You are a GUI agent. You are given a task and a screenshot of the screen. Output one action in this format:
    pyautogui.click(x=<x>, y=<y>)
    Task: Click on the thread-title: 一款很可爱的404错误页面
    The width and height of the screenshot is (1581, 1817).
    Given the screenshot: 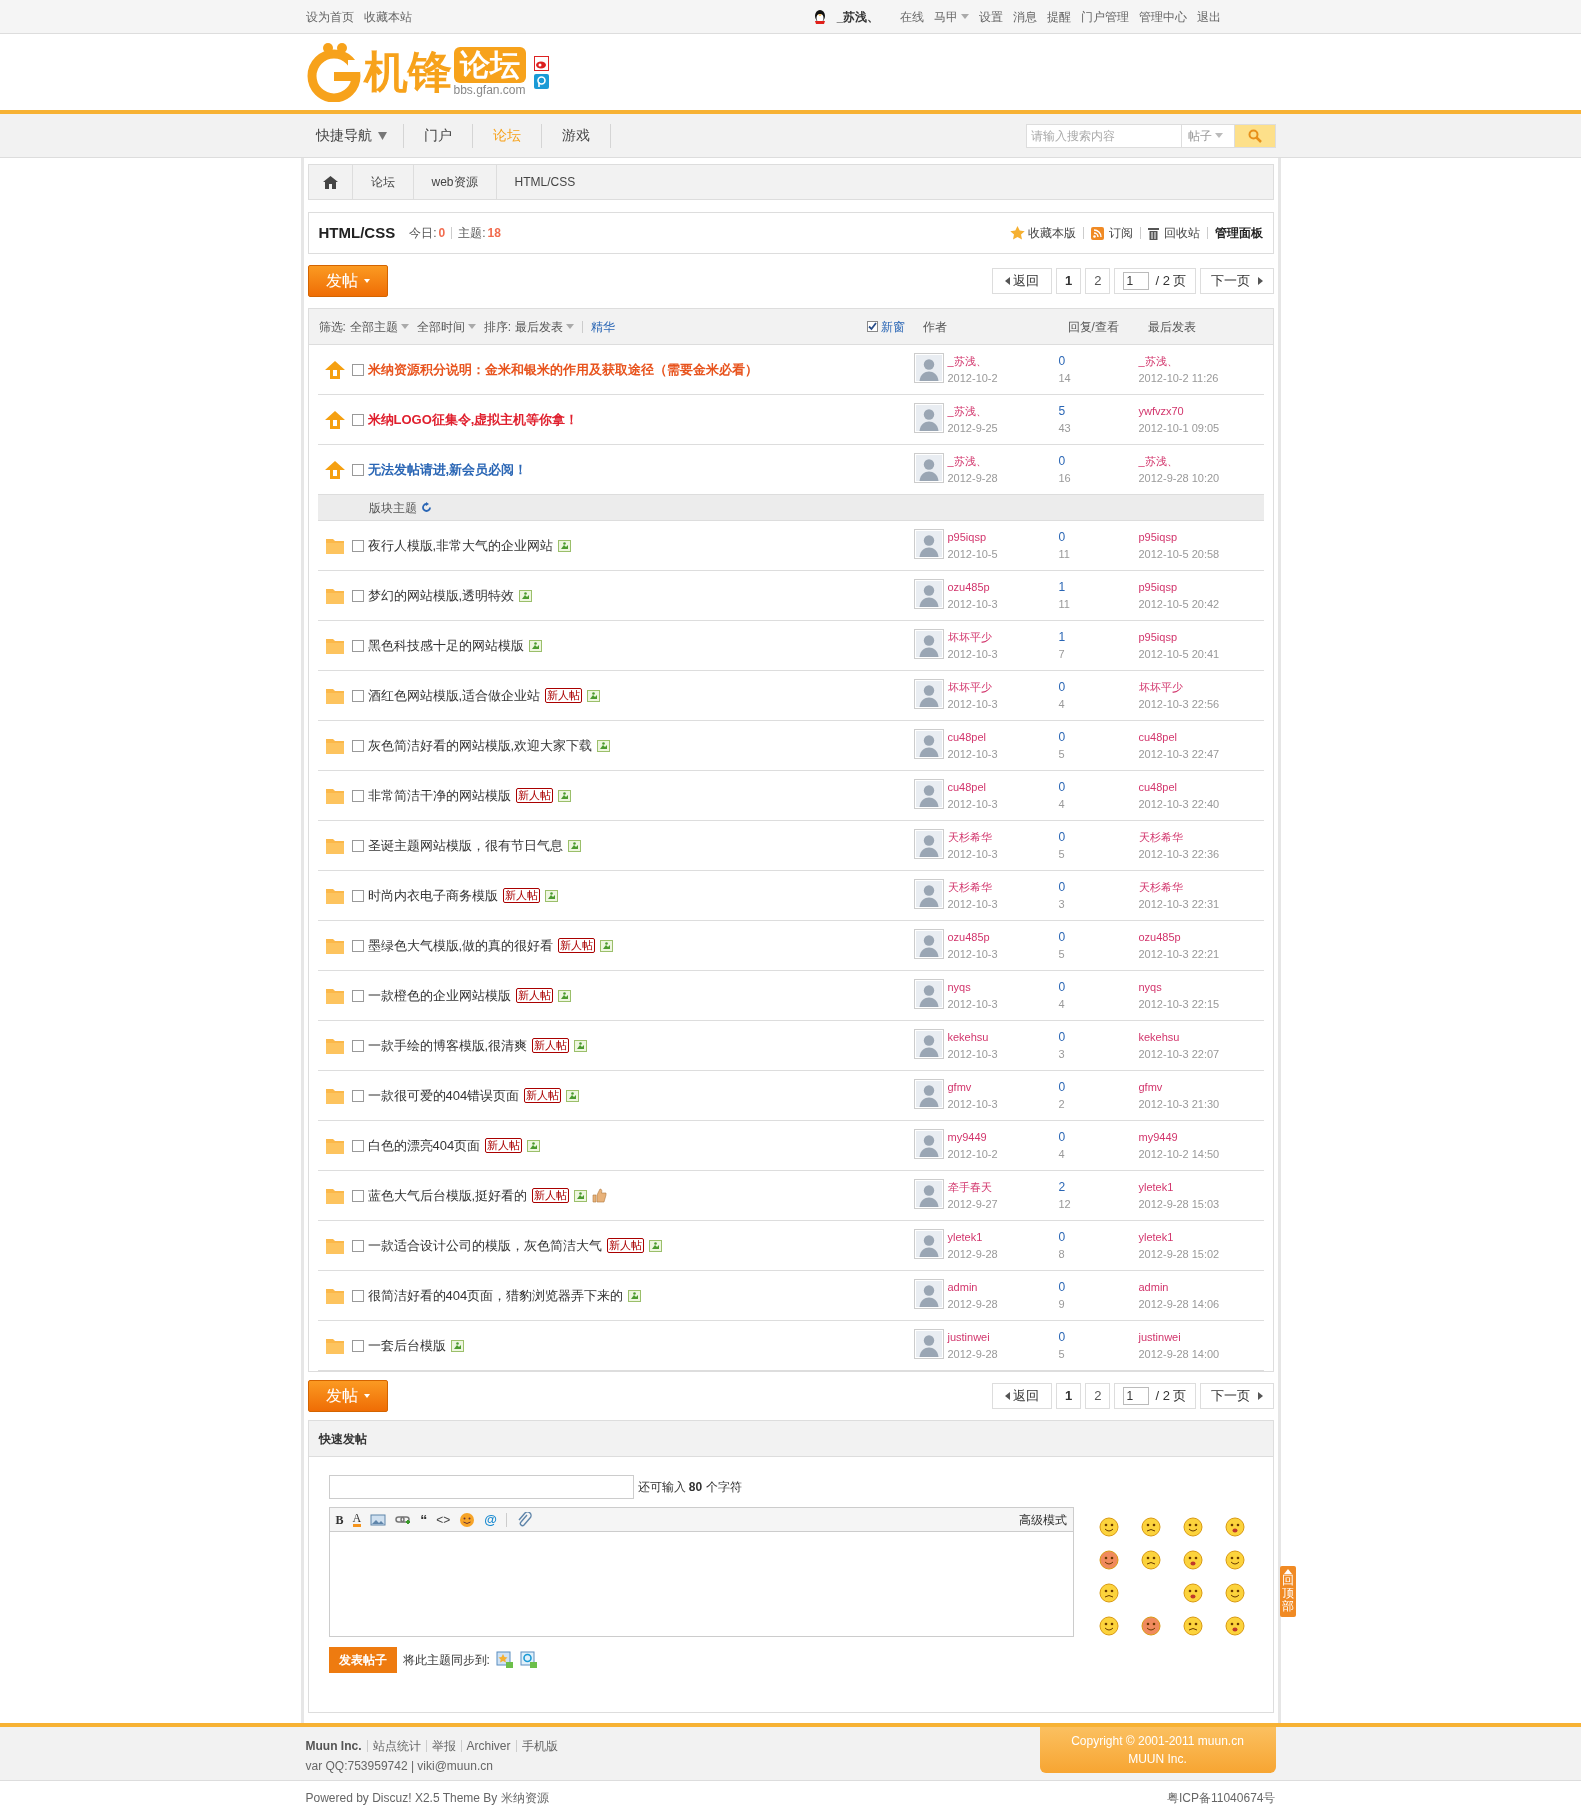 What is the action you would take?
    pyautogui.click(x=443, y=1095)
    